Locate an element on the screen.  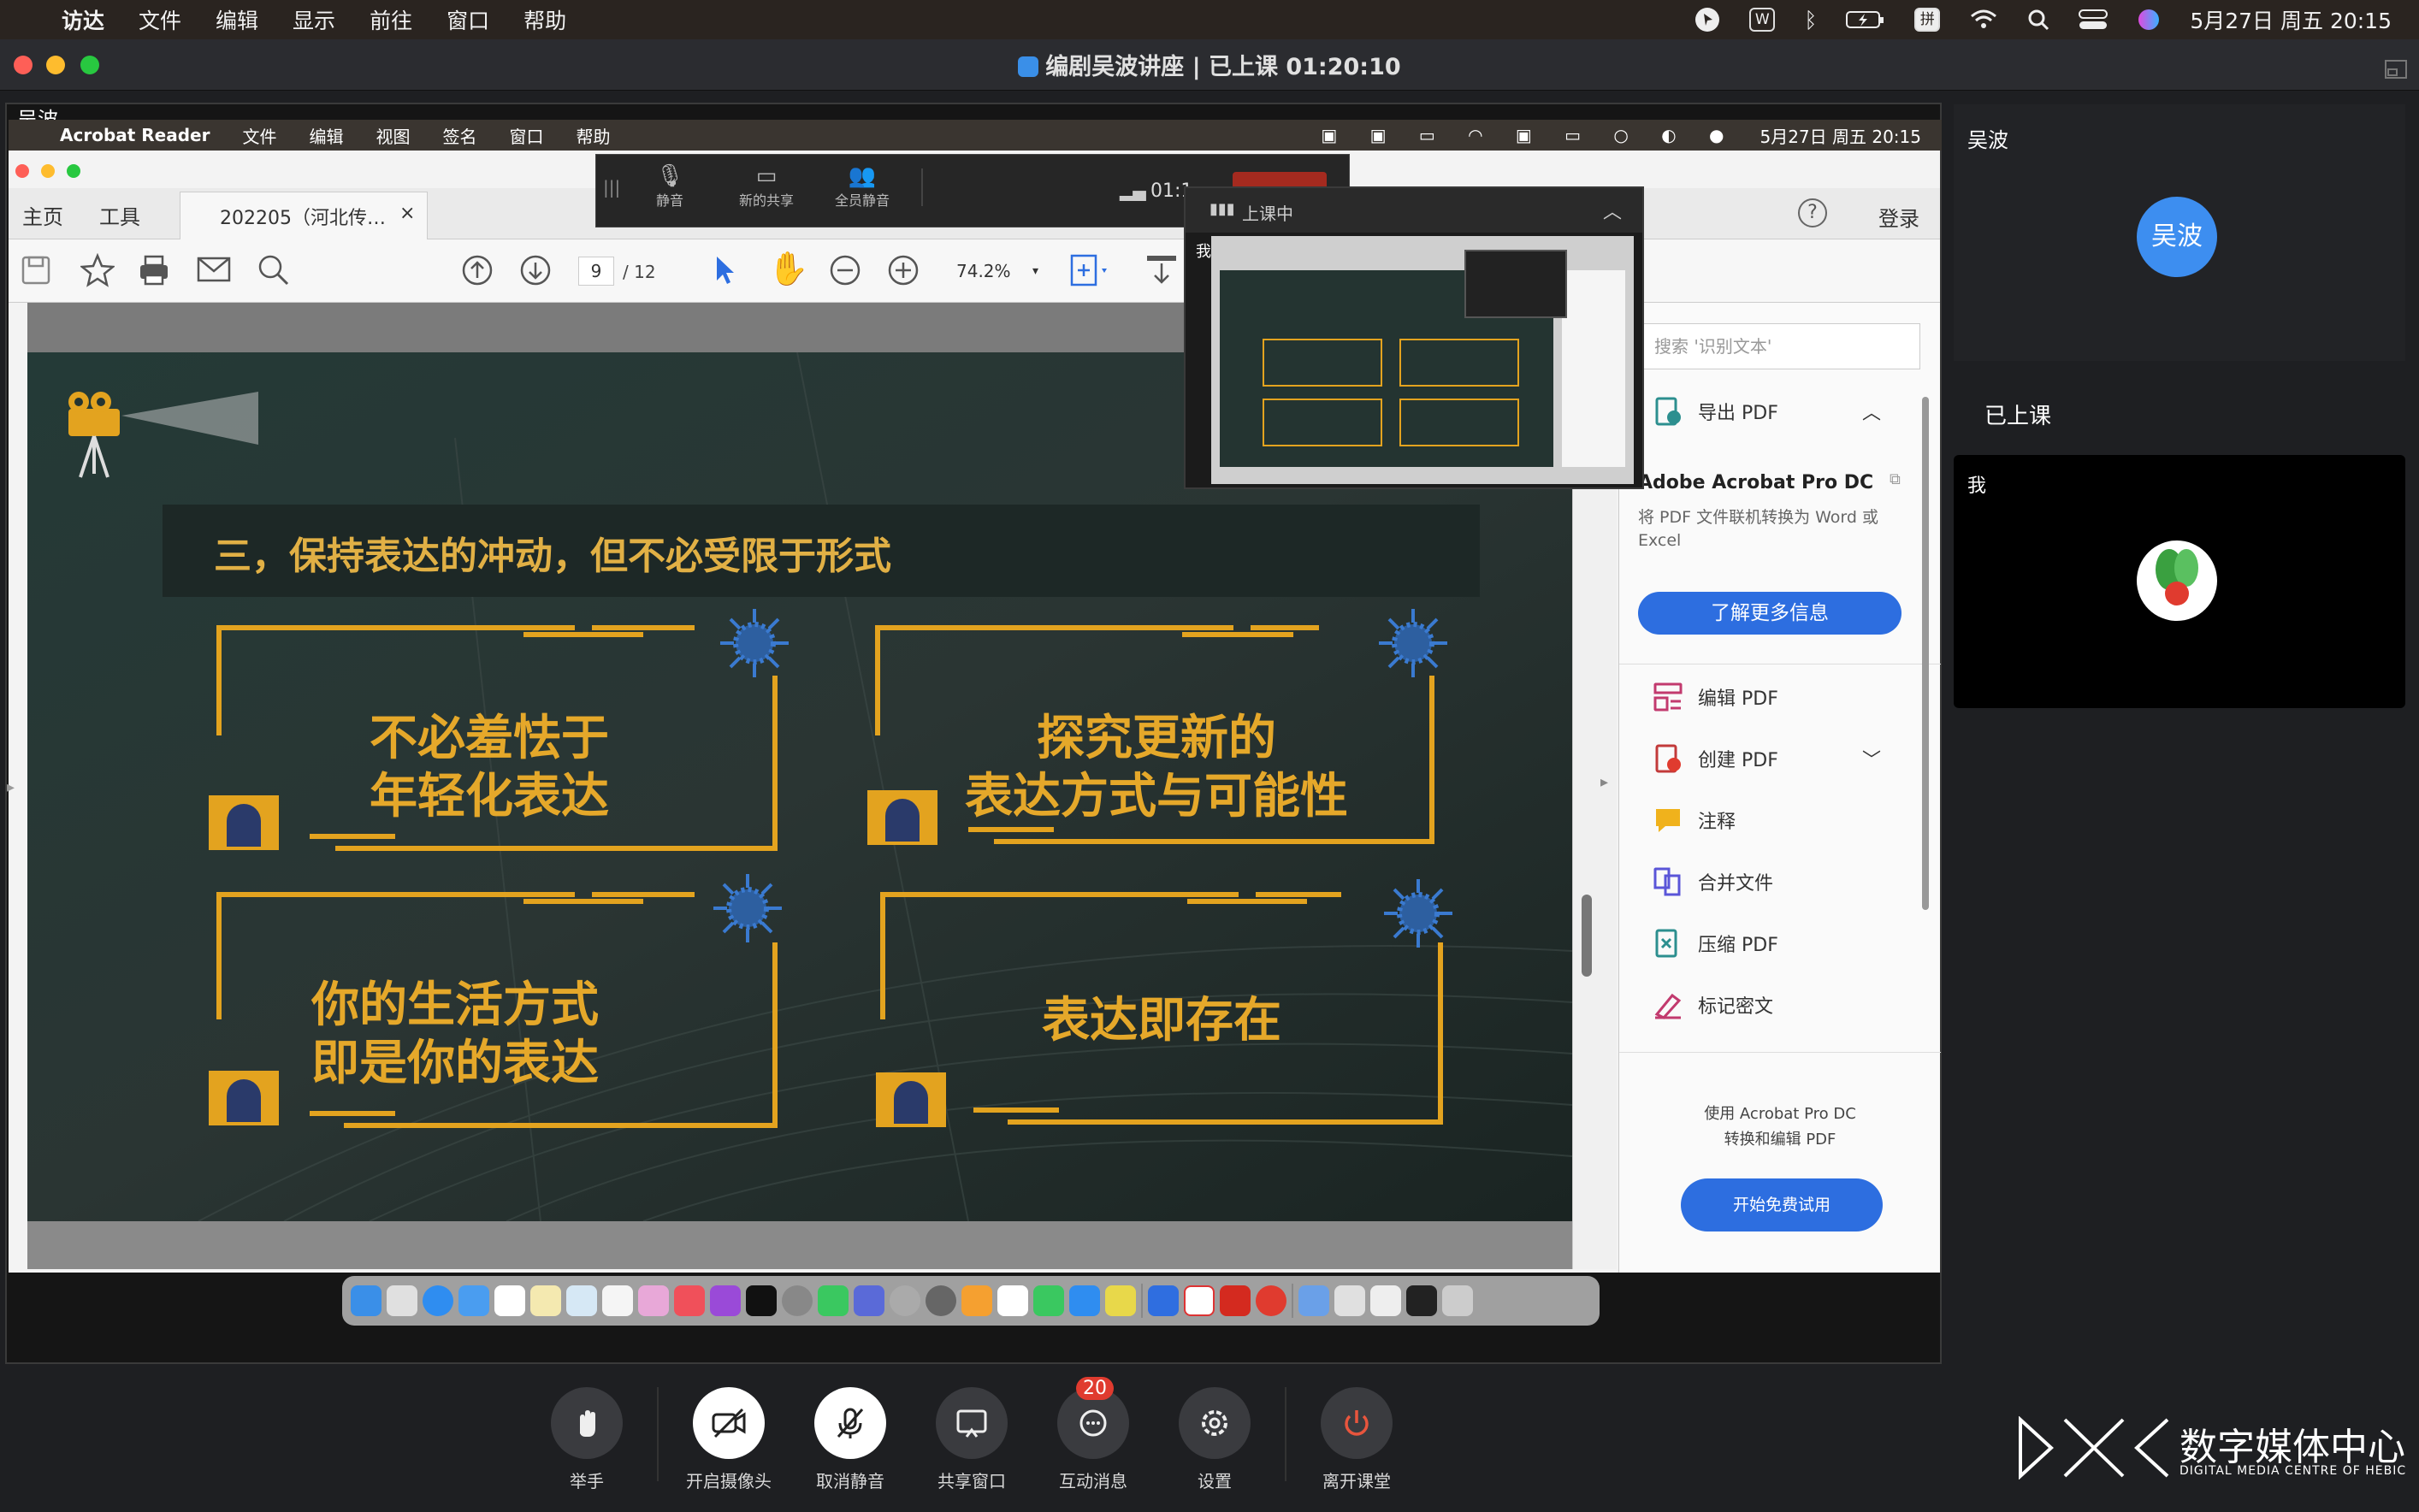
chevron-up-icon: ︿ is located at coordinates (1872, 413).